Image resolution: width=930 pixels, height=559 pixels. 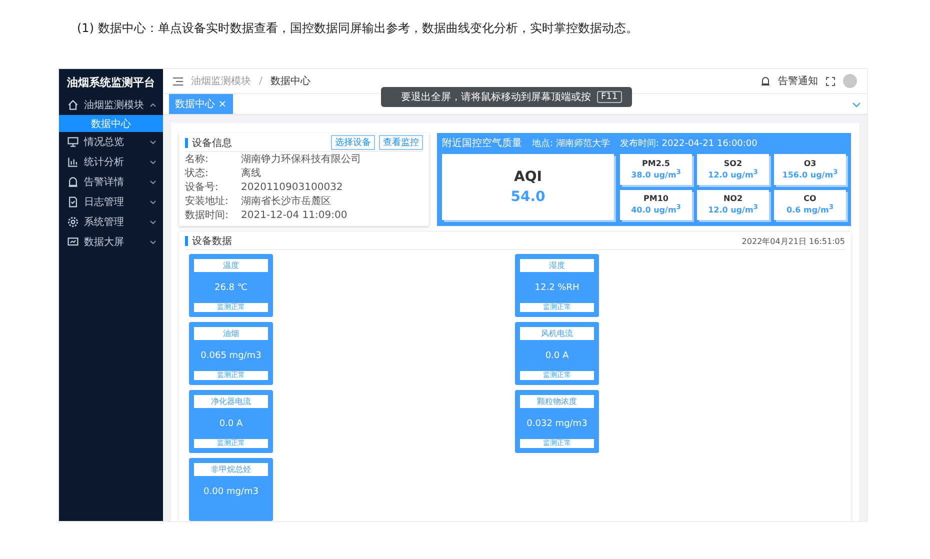 I want to click on sensor-value: 26.8 ℃, so click(x=231, y=287).